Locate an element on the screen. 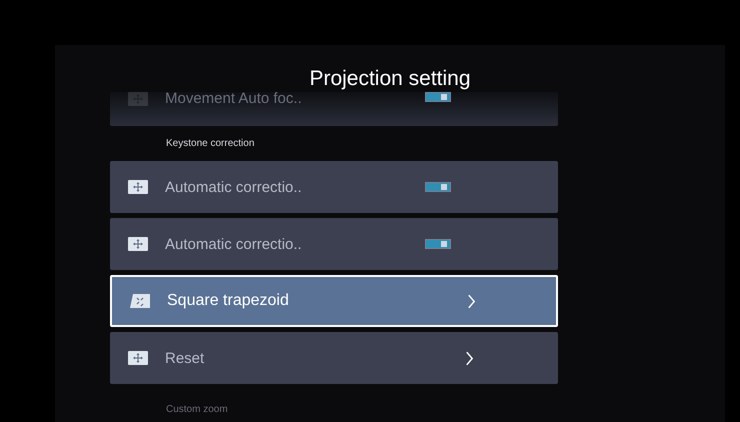  section-heading: Custom zoom is located at coordinates (197, 410).